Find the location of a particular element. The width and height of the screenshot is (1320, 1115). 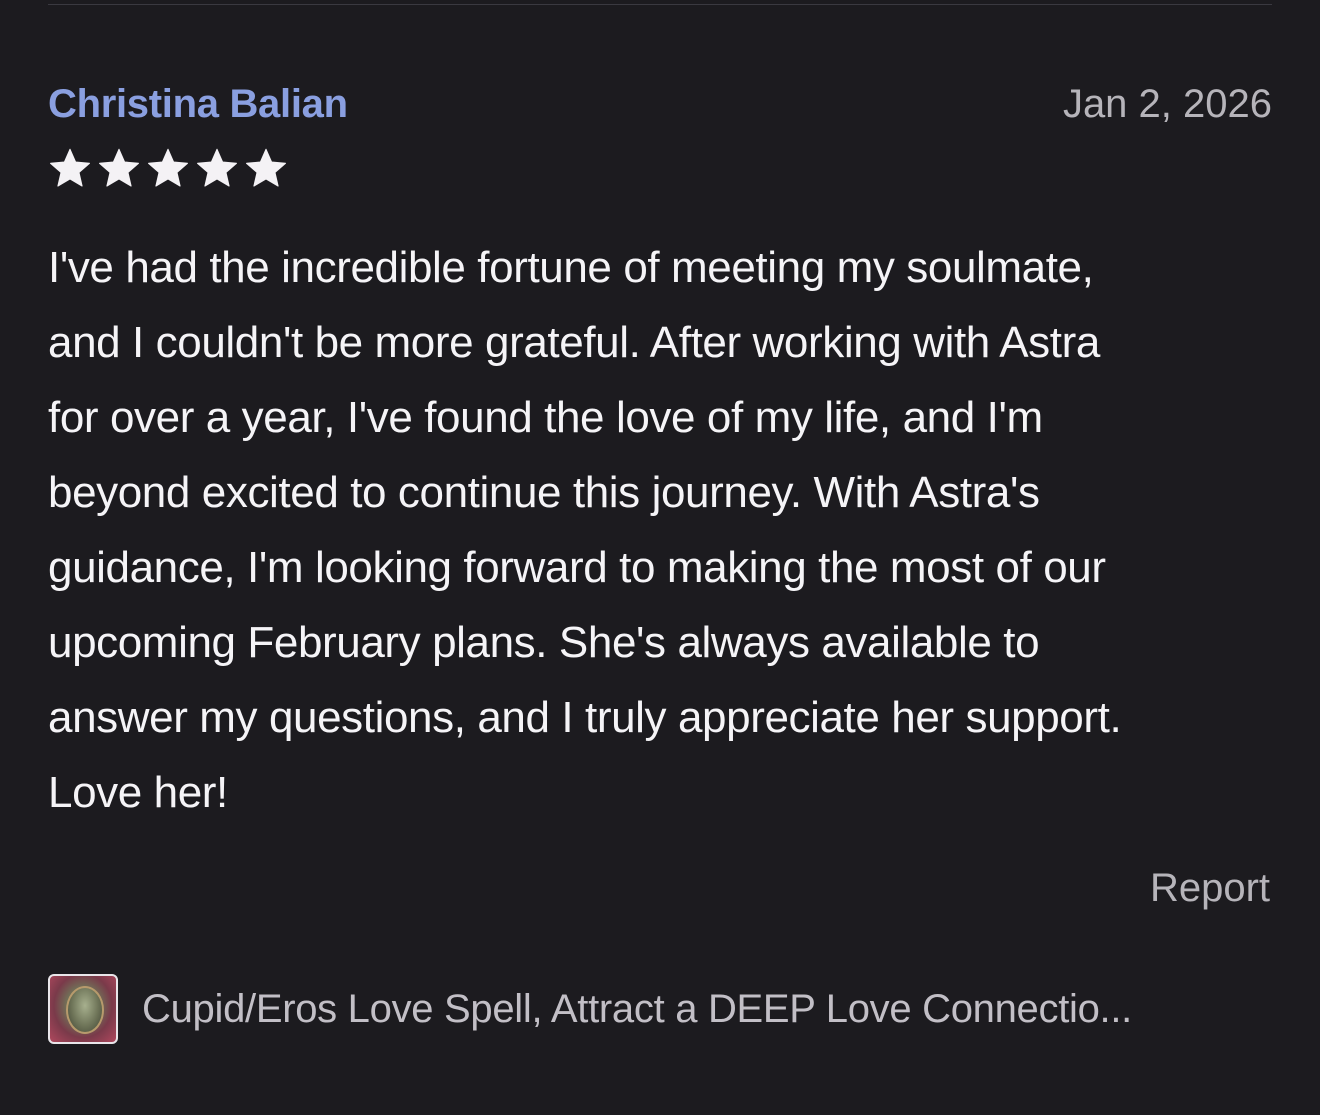

report-button: Report is located at coordinates (1210, 888).